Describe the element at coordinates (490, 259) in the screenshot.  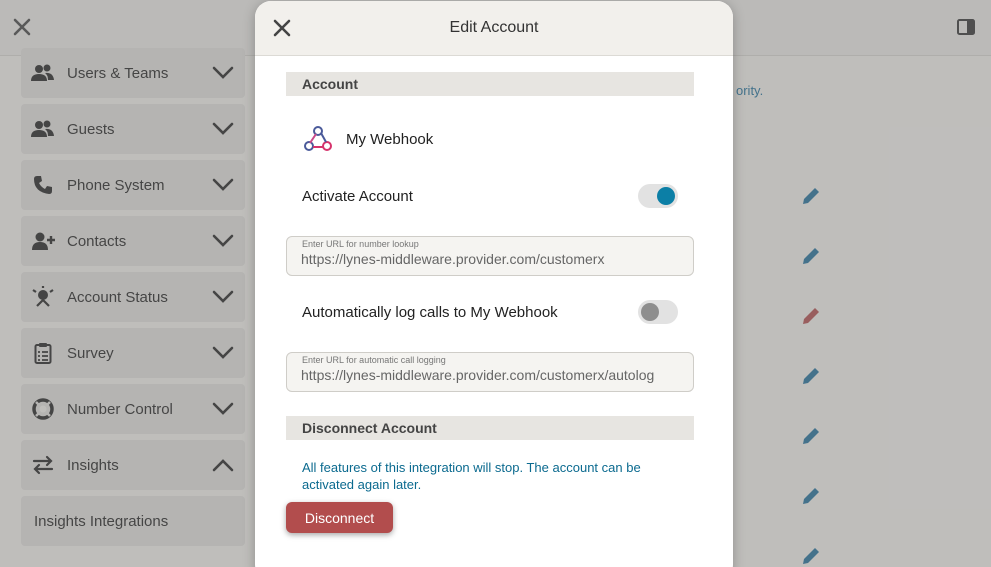
I see `number-lookup-url-input` at that location.